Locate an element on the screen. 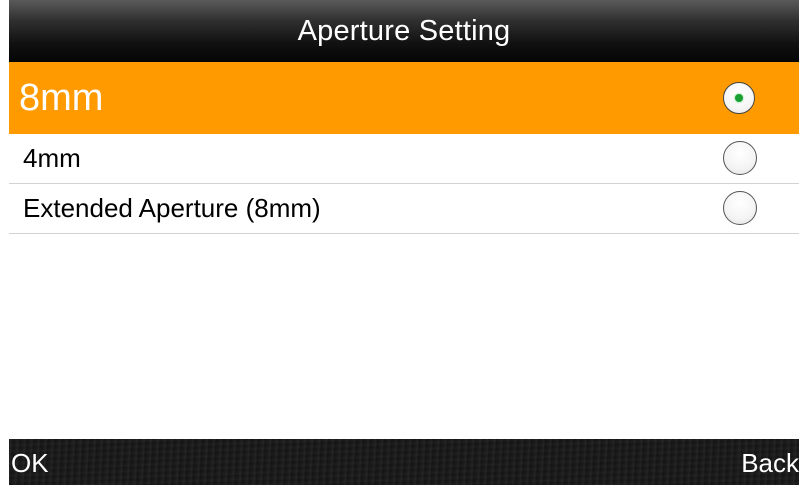  title-bar: Aperture Setting is located at coordinates (404, 31).